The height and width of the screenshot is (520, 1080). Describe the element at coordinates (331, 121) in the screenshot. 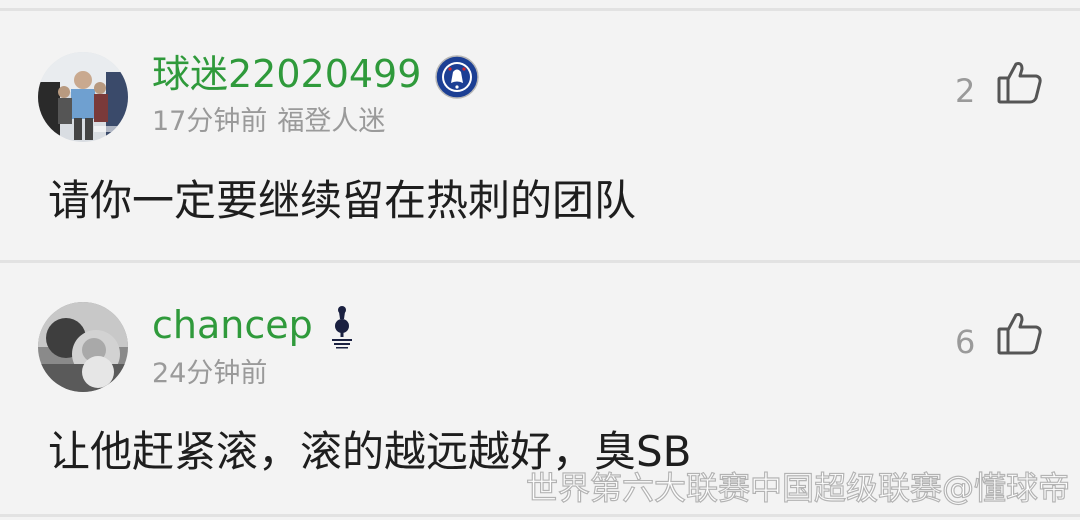

I see `fan-tag: 福登人迷` at that location.